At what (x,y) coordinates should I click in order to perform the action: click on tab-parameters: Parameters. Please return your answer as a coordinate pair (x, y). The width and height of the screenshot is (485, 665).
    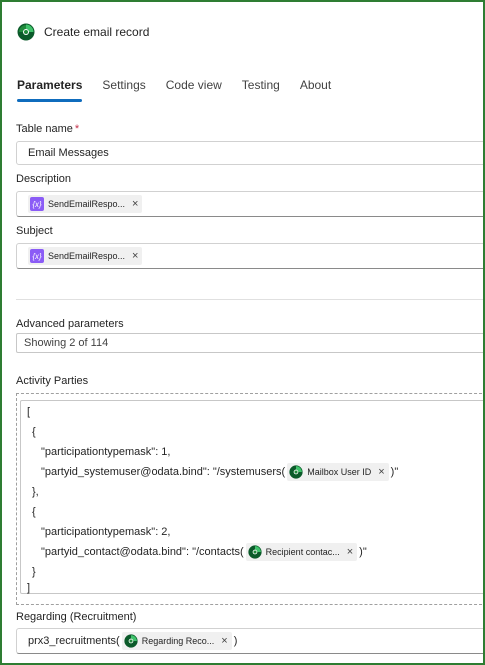
    Looking at the image, I should click on (50, 89).